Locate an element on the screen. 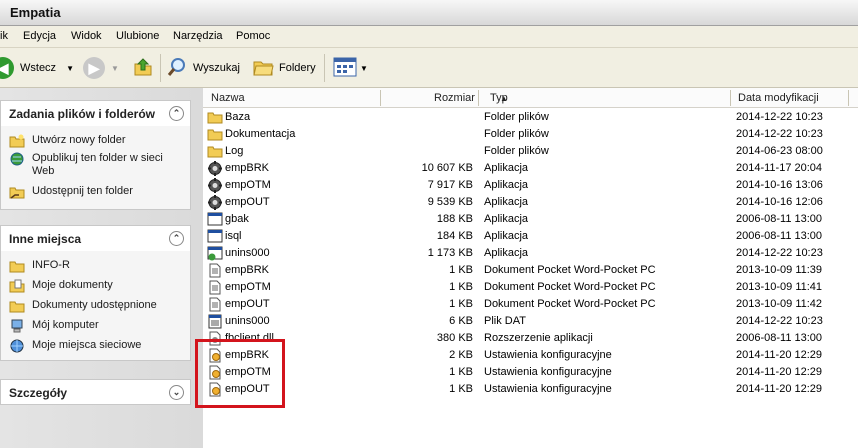 The image size is (858, 448). menu-view: Widok is located at coordinates (86, 36).